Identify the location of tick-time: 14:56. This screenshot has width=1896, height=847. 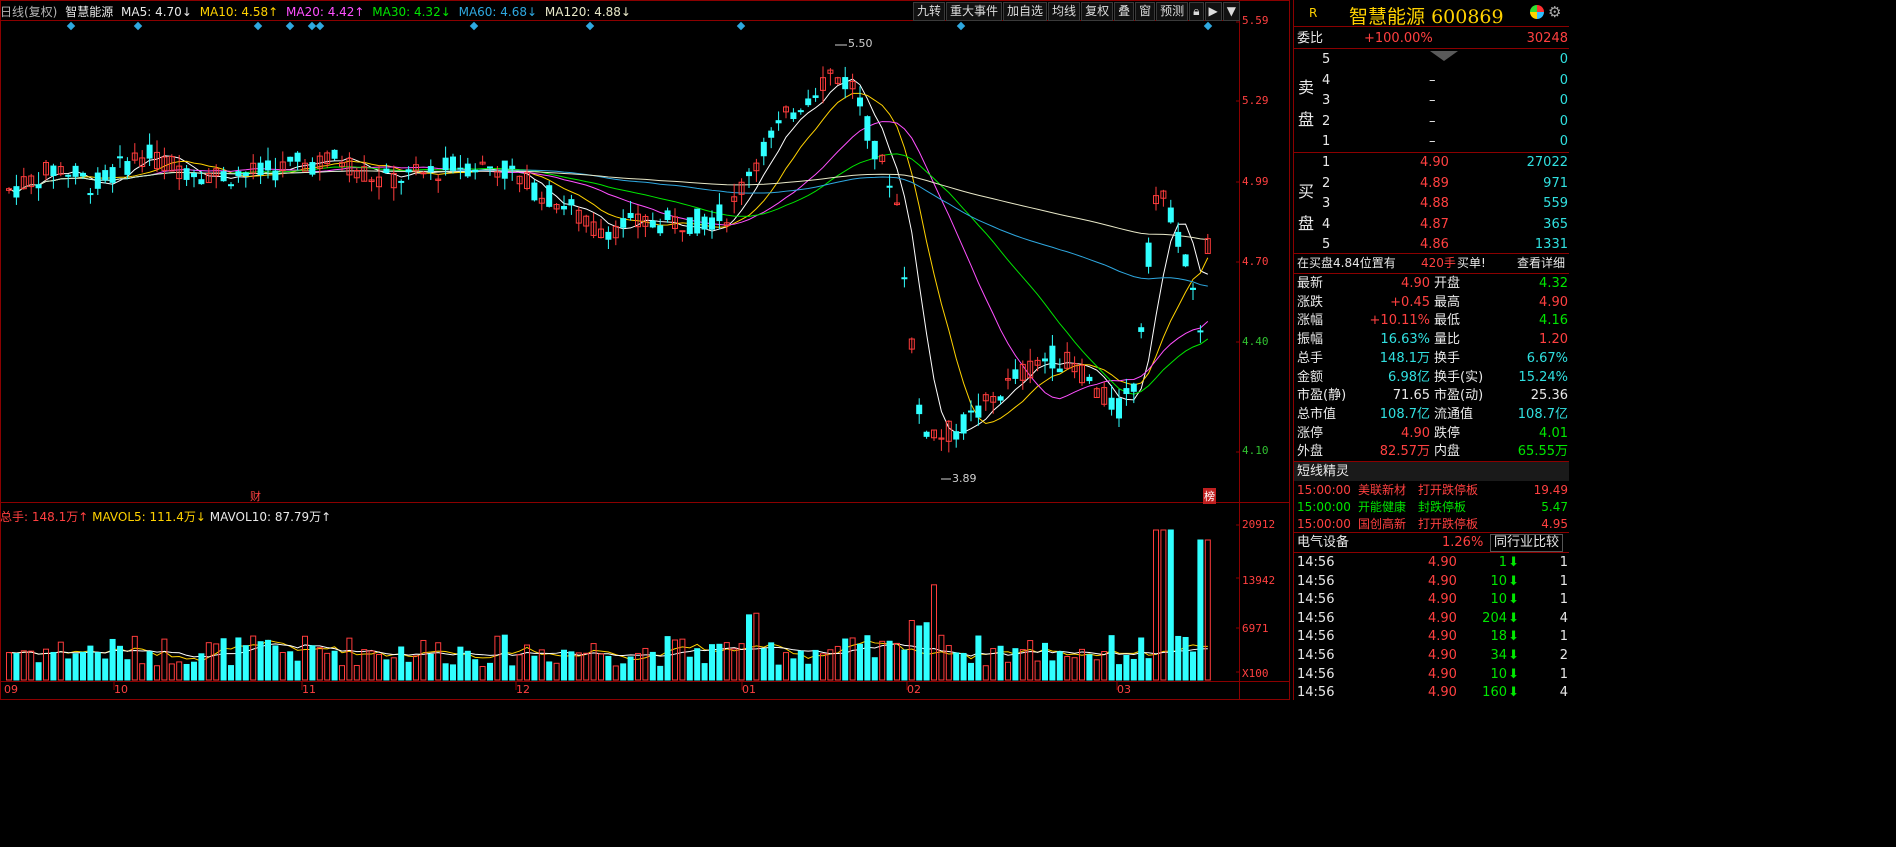
(1316, 600).